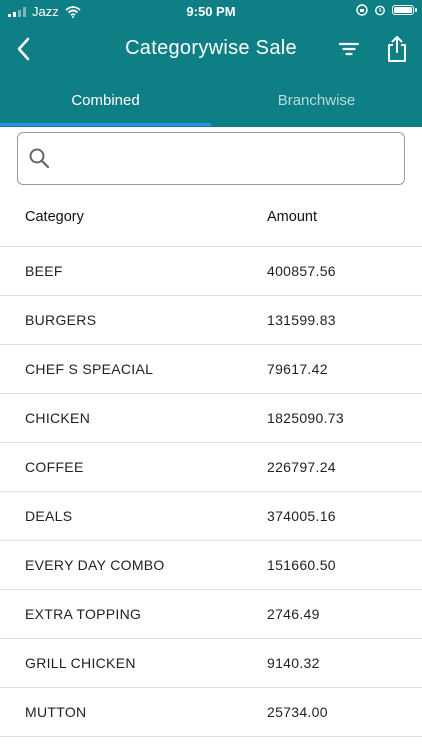 Image resolution: width=422 pixels, height=750 pixels. What do you see at coordinates (305, 418) in the screenshot?
I see `amount-cell: 1825090.73` at bounding box center [305, 418].